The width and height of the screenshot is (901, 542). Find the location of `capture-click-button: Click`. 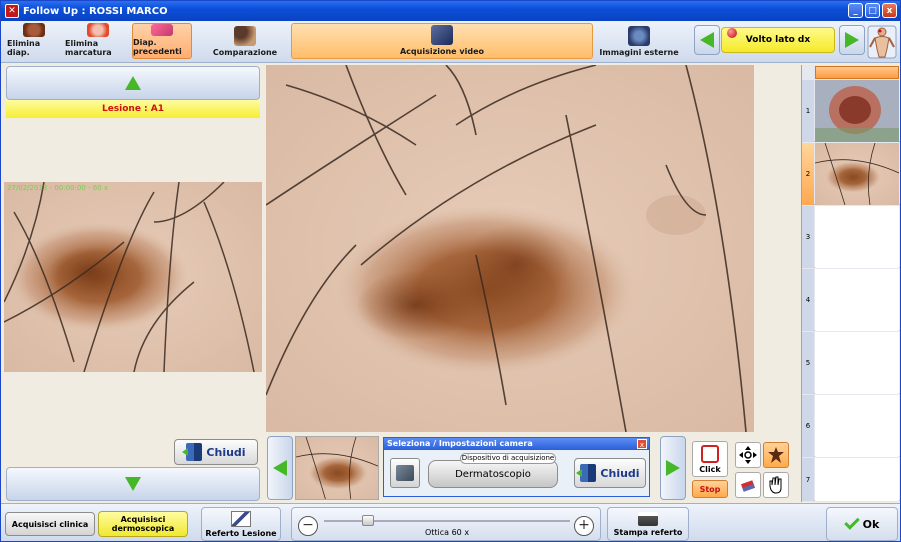

capture-click-button: Click is located at coordinates (710, 459).